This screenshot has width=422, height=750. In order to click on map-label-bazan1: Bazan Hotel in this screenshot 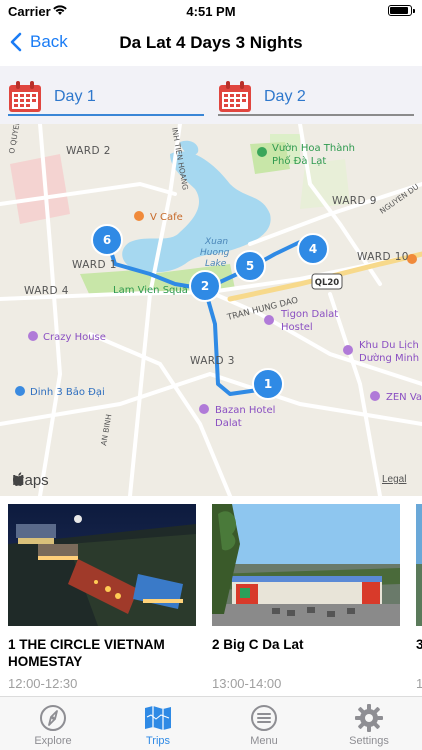, I will do `click(245, 410)`.